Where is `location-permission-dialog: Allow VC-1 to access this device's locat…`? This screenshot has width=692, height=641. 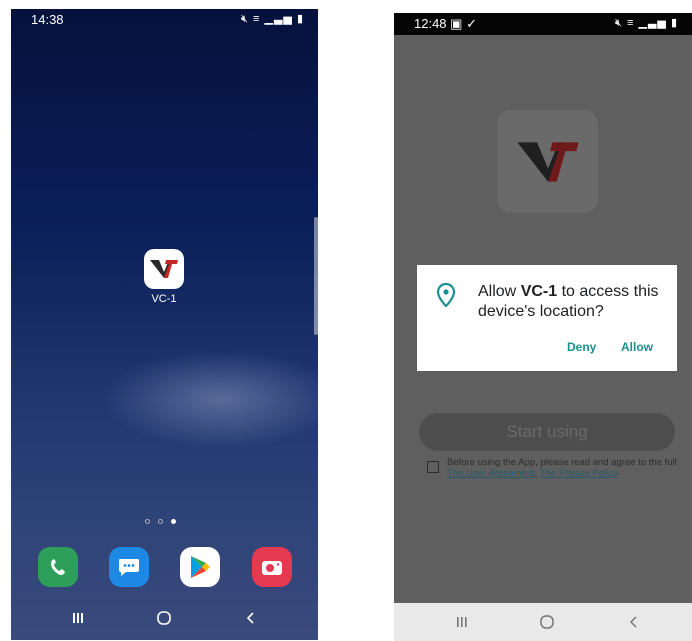 location-permission-dialog: Allow VC-1 to access this device's locat… is located at coordinates (547, 318).